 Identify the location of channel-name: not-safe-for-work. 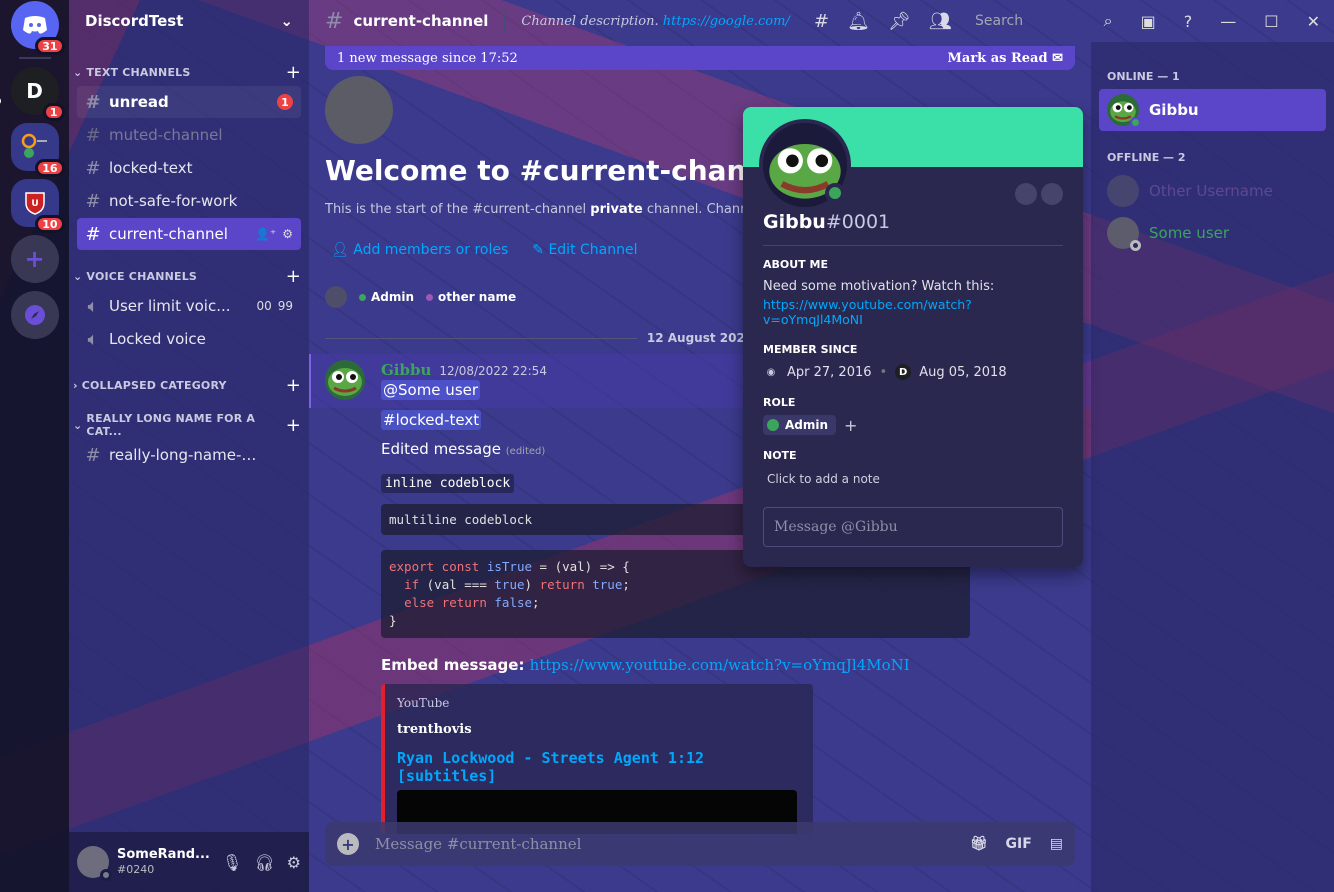
(173, 201).